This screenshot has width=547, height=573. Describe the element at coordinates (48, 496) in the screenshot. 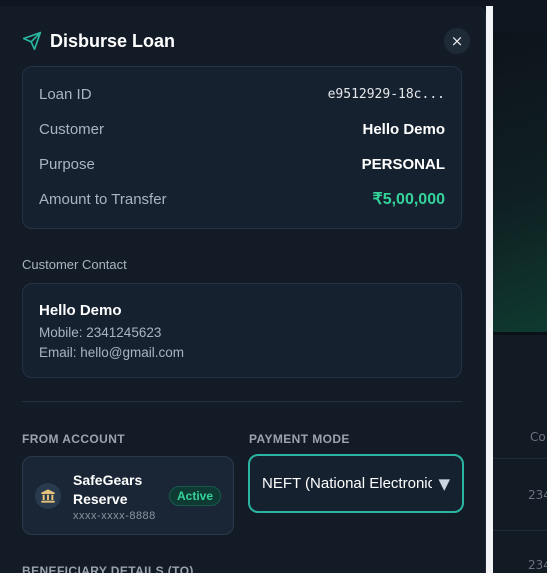

I see `bank-icon` at that location.